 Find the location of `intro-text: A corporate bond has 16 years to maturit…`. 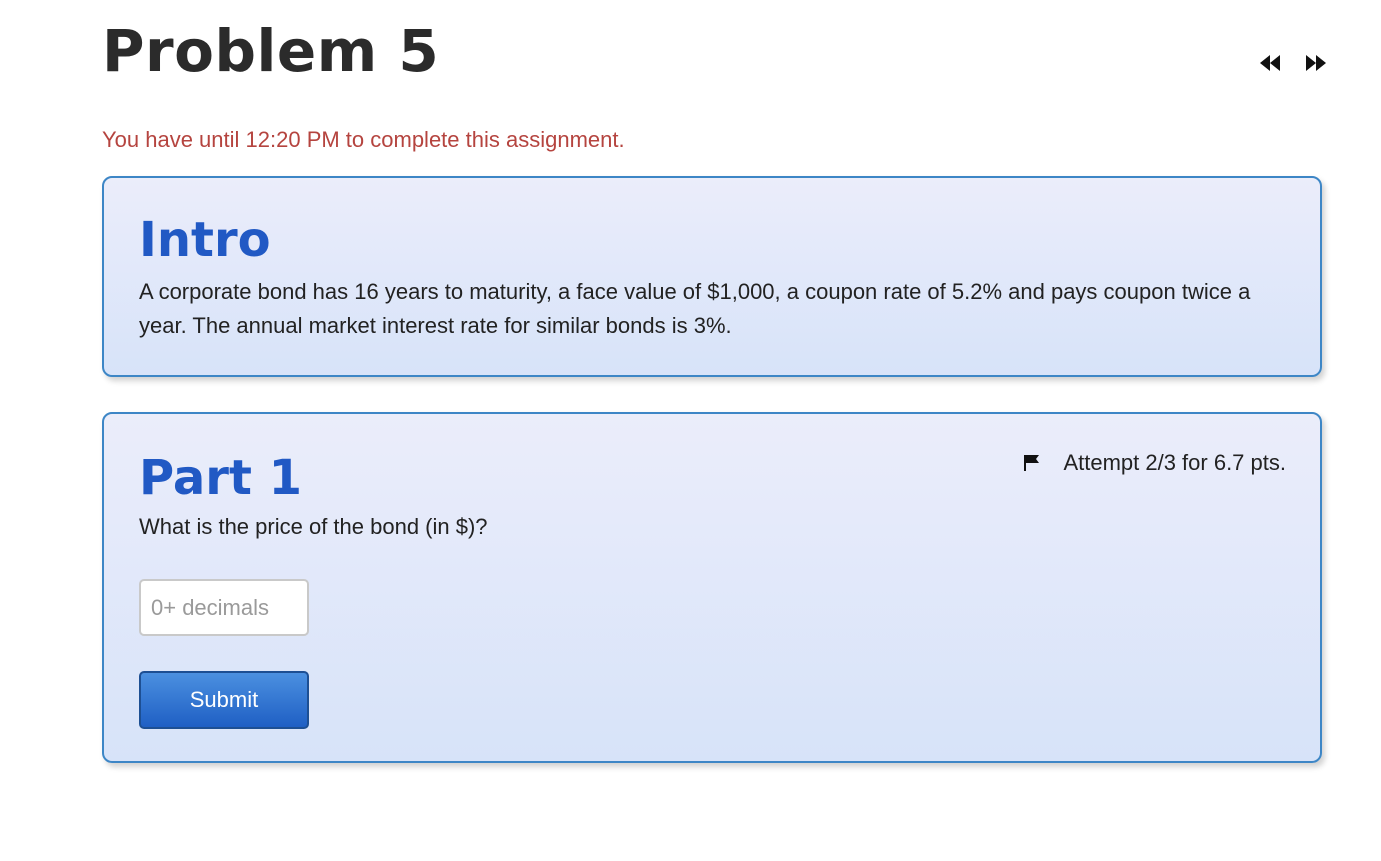

intro-text: A corporate bond has 16 years to maturit… is located at coordinates (695, 308).